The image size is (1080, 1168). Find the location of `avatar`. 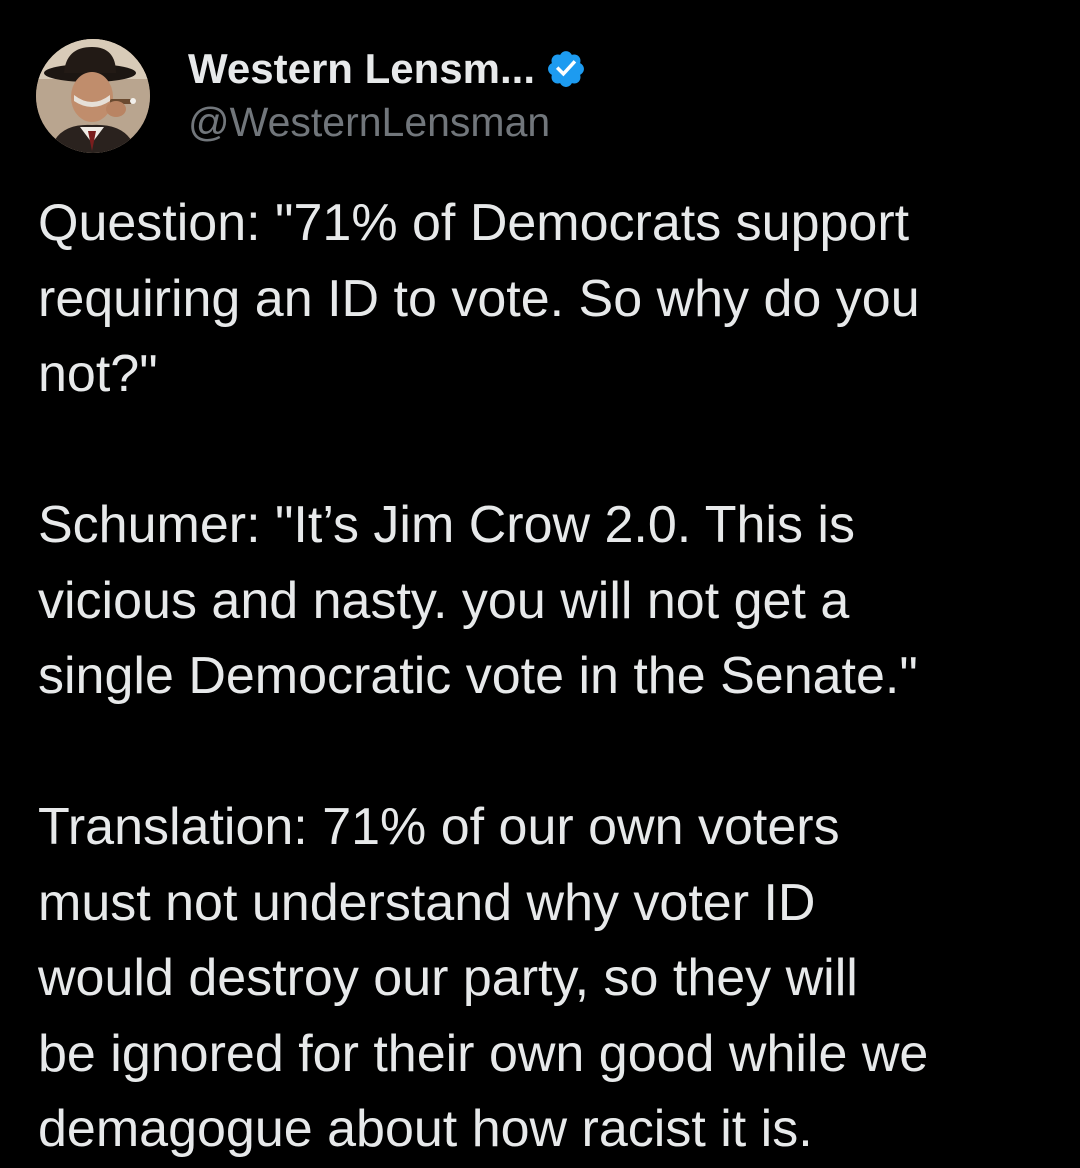

avatar is located at coordinates (93, 96).